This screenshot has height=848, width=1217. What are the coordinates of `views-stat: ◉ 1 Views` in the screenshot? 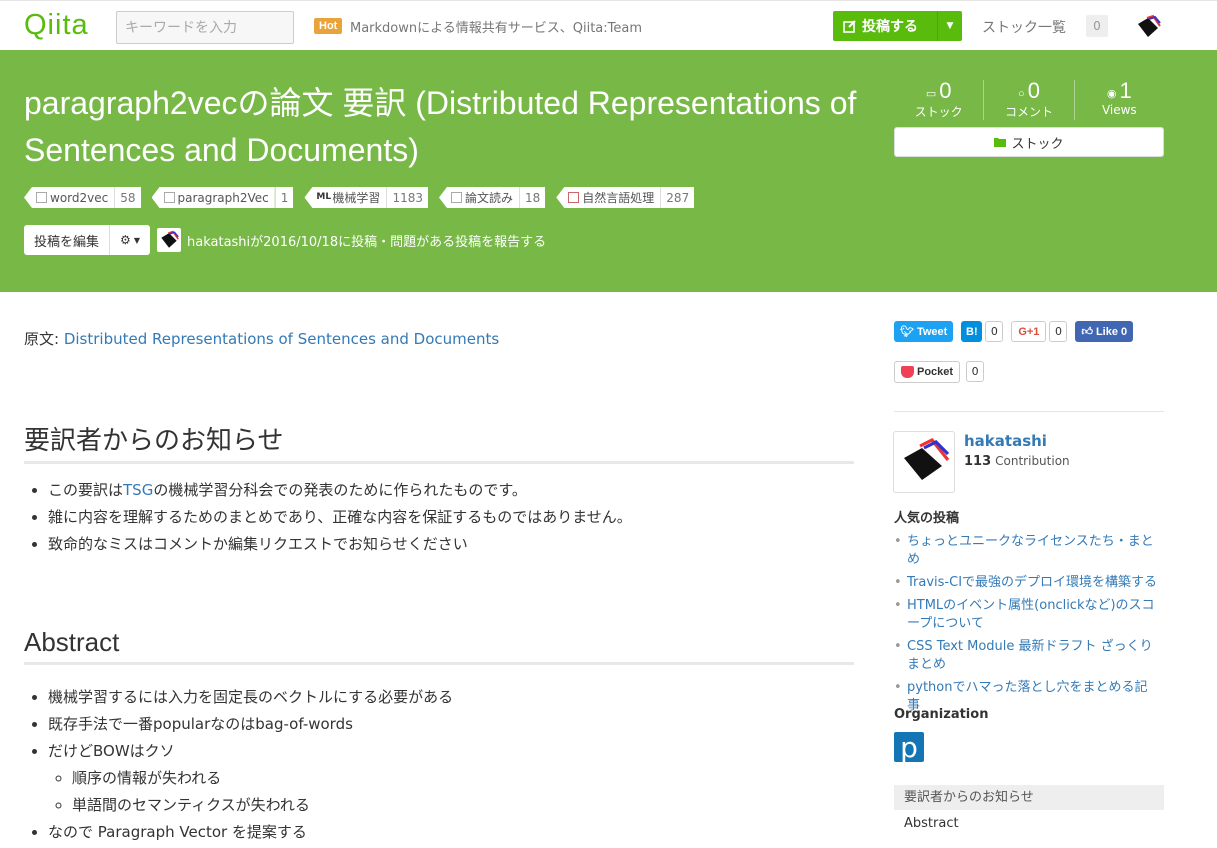 It's located at (1119, 100).